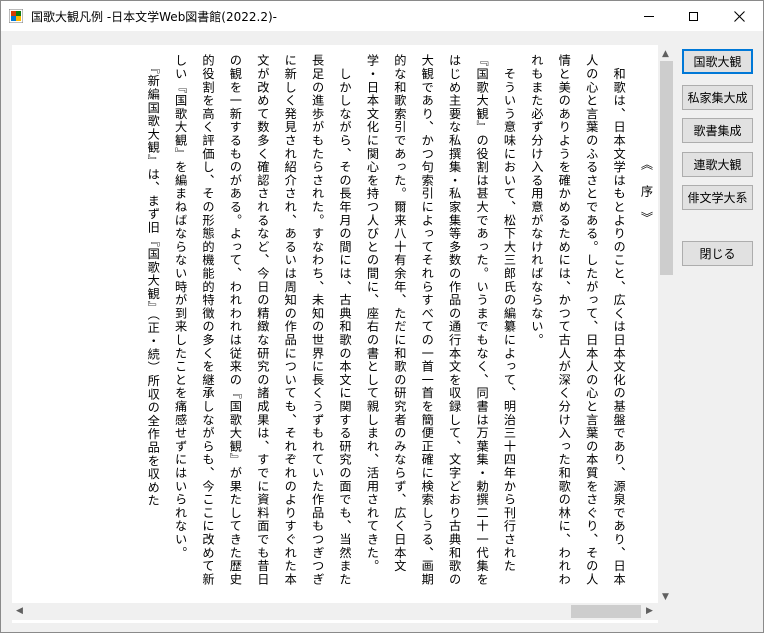 This screenshot has width=764, height=633. I want to click on maximize-icon, so click(693, 16).